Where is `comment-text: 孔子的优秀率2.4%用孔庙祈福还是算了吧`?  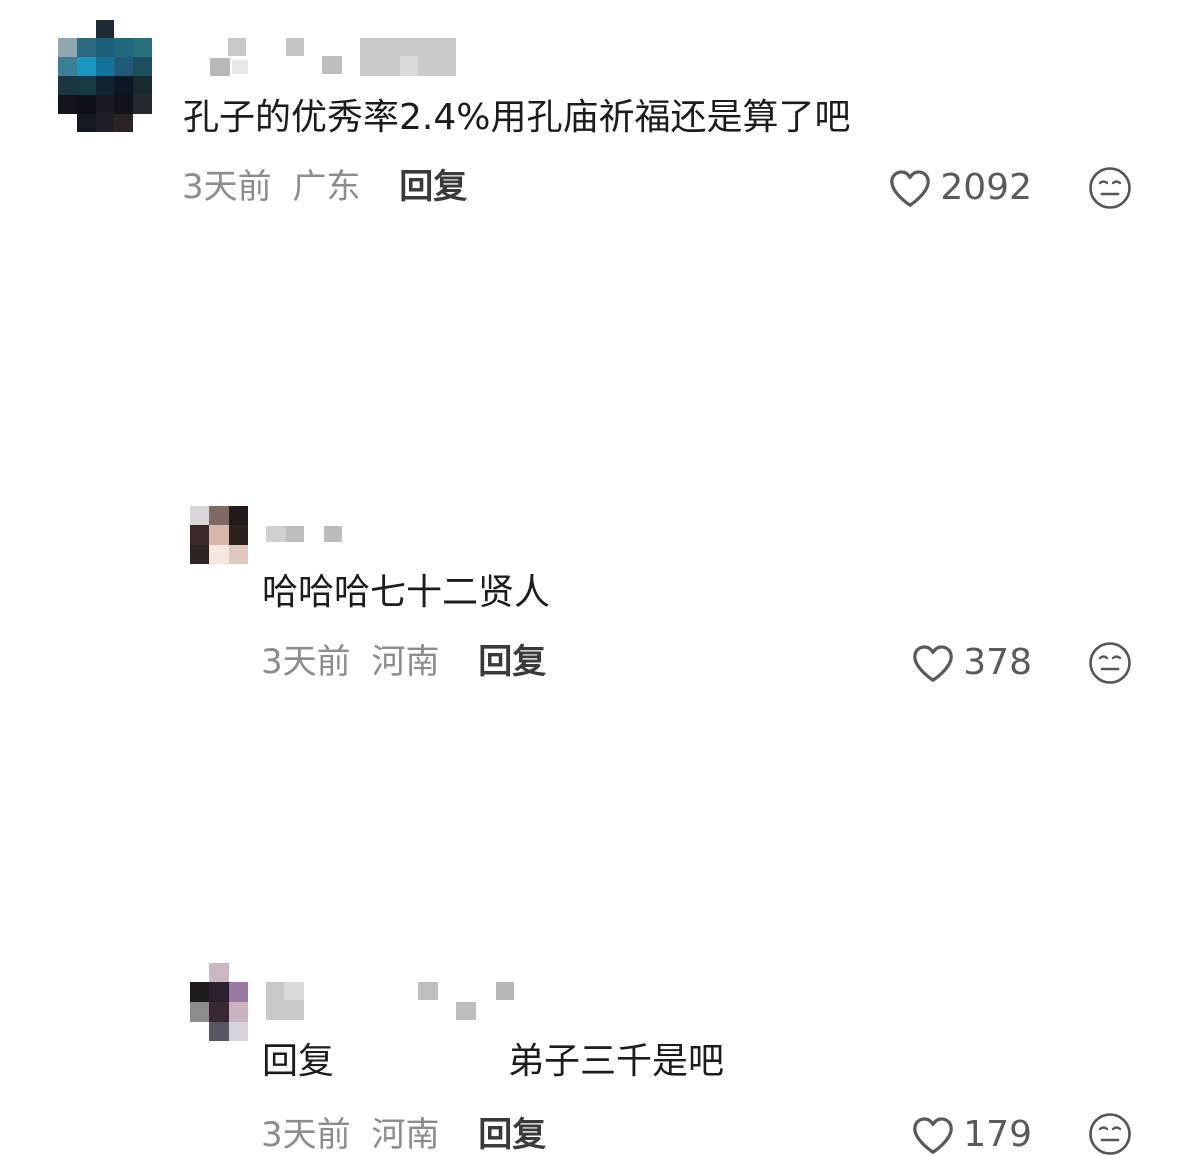
comment-text: 孔子的优秀率2.4%用孔庙祈福还是算了吧 is located at coordinates (517, 117).